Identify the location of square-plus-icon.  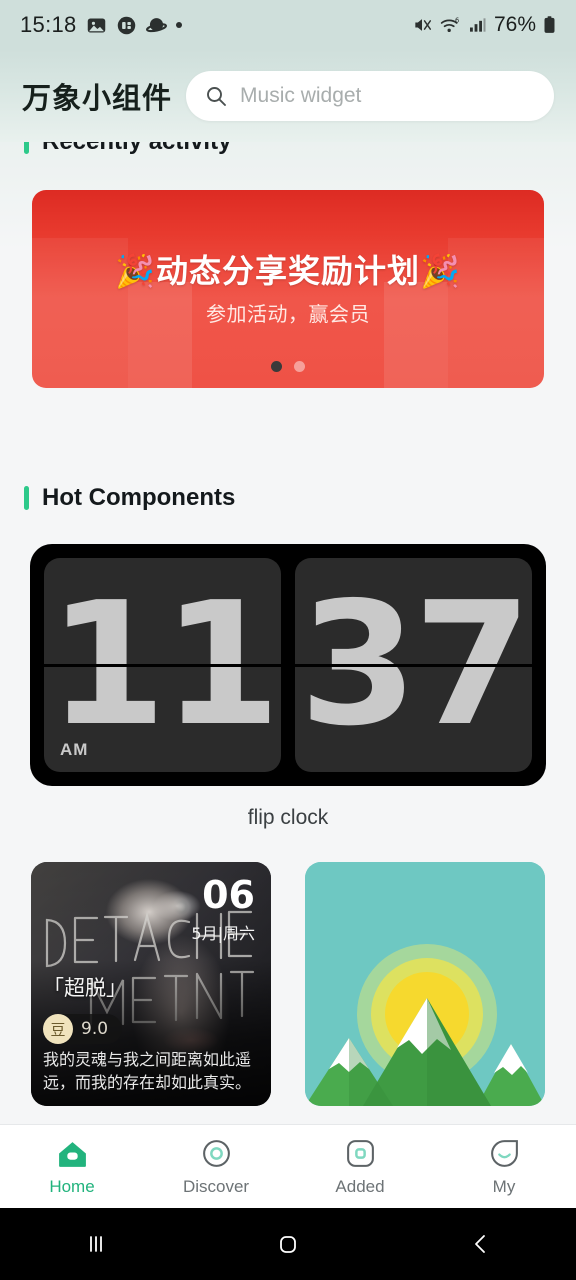
(360, 1153).